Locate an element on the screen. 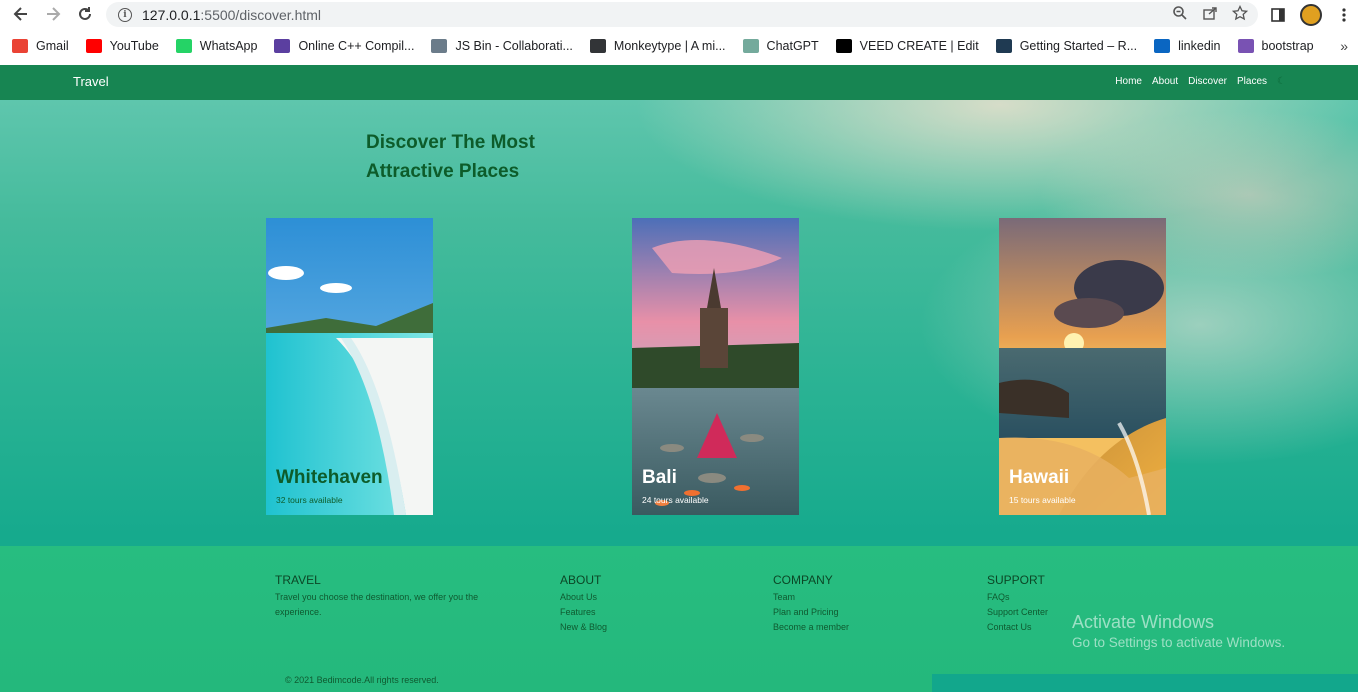 Image resolution: width=1358 pixels, height=692 pixels. bookmark-label: Gmail is located at coordinates (52, 46).